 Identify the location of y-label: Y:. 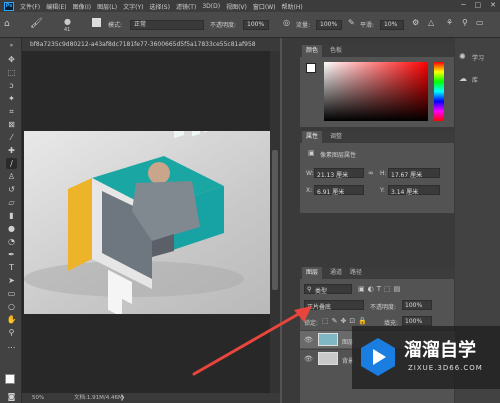
(382, 190).